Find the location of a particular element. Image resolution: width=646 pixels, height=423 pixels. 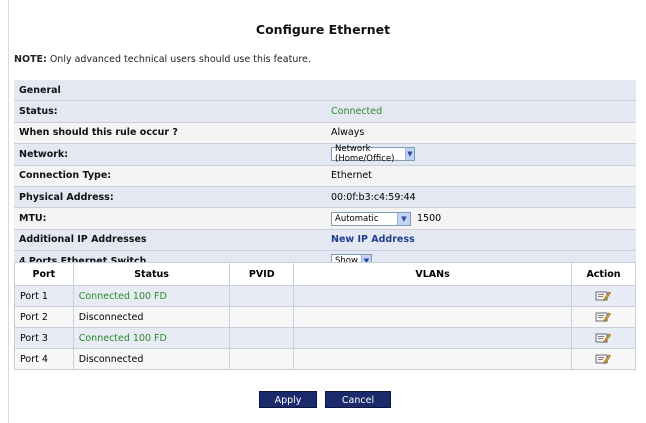

new-ip-address-link: New IP Address is located at coordinates (373, 239).